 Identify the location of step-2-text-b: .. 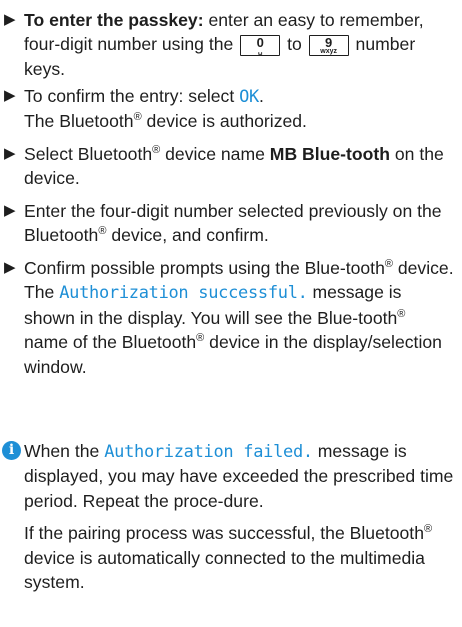
(261, 96).